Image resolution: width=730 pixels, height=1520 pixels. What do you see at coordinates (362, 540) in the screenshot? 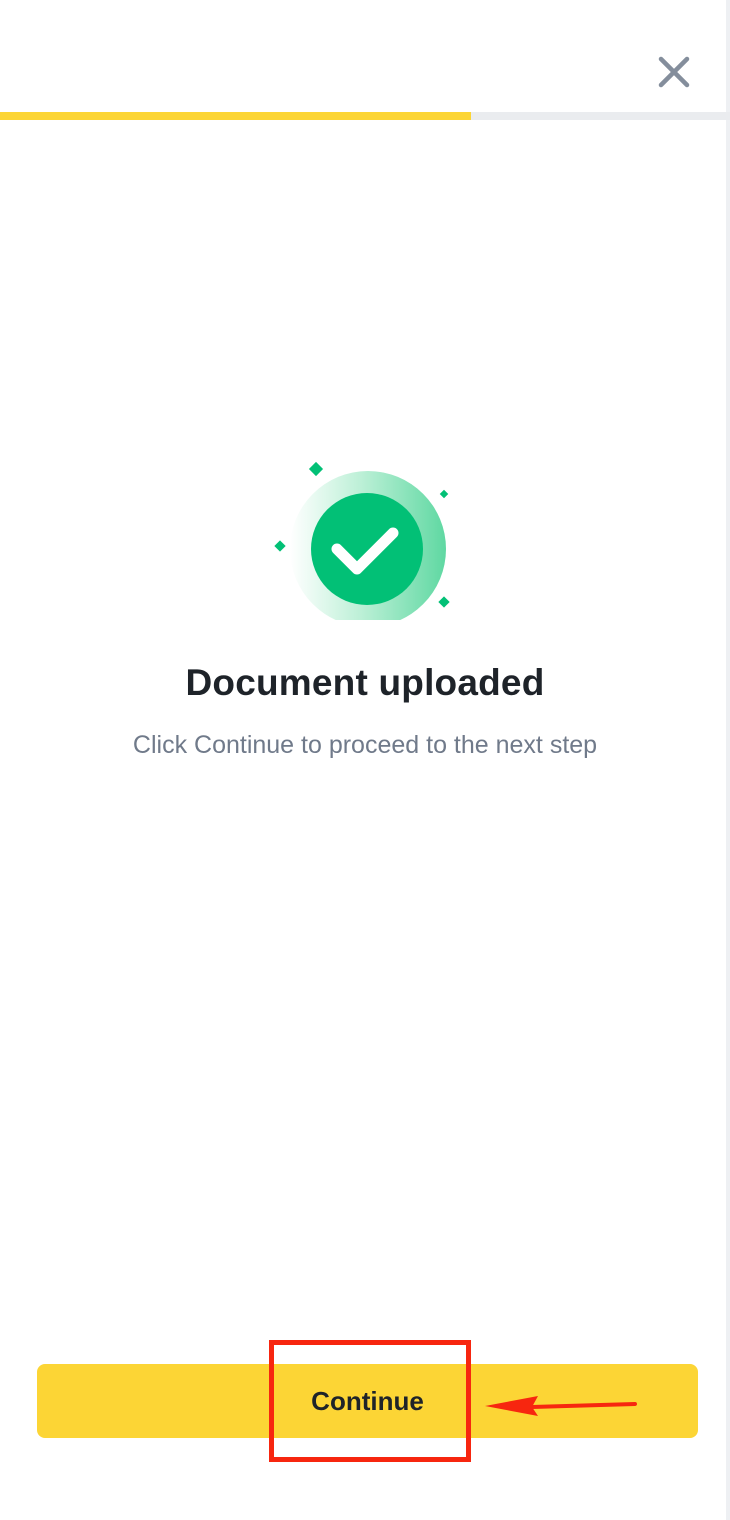
I see `check-circle-icon` at bounding box center [362, 540].